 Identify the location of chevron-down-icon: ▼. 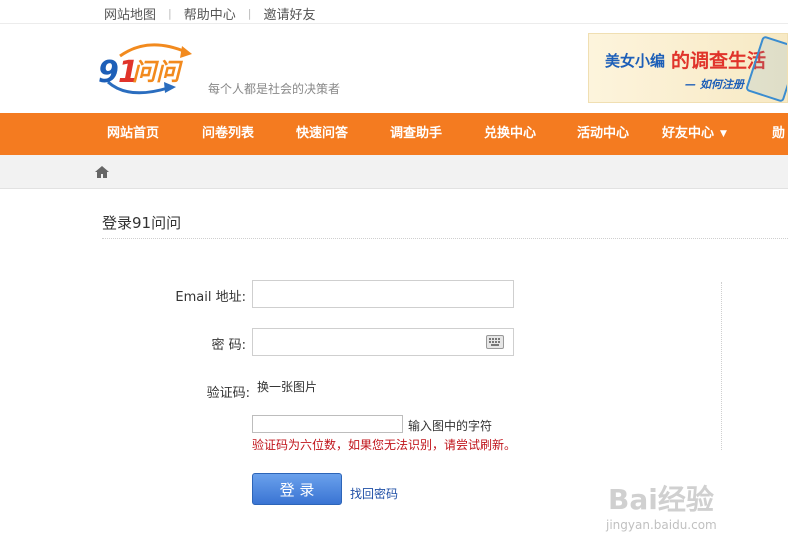
(723, 134).